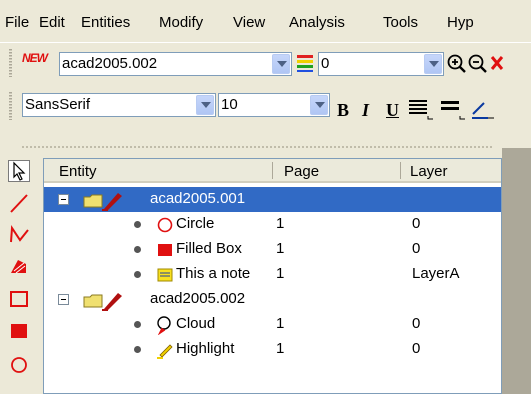 This screenshot has width=531, height=394. I want to click on menu-analysis: Analysis, so click(317, 22).